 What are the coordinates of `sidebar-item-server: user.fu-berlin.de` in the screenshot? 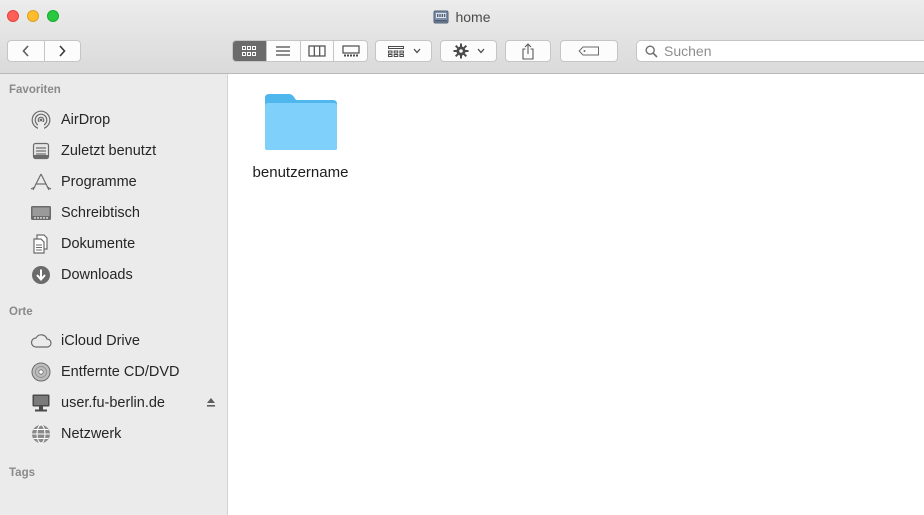 It's located at (113, 403).